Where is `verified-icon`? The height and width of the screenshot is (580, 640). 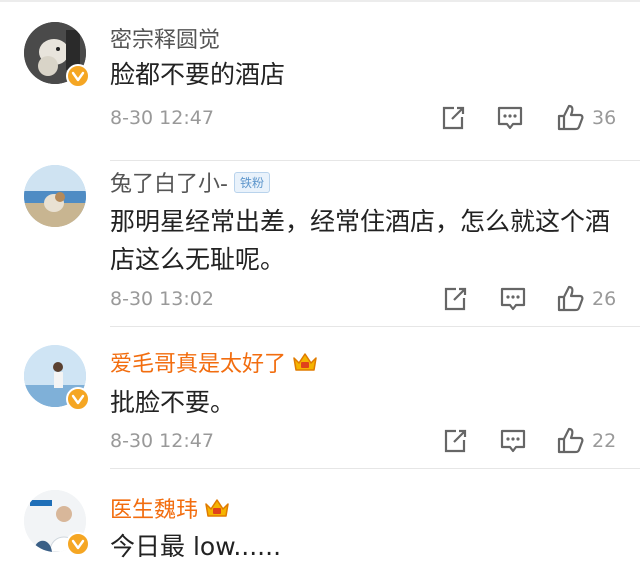
verified-icon is located at coordinates (78, 544).